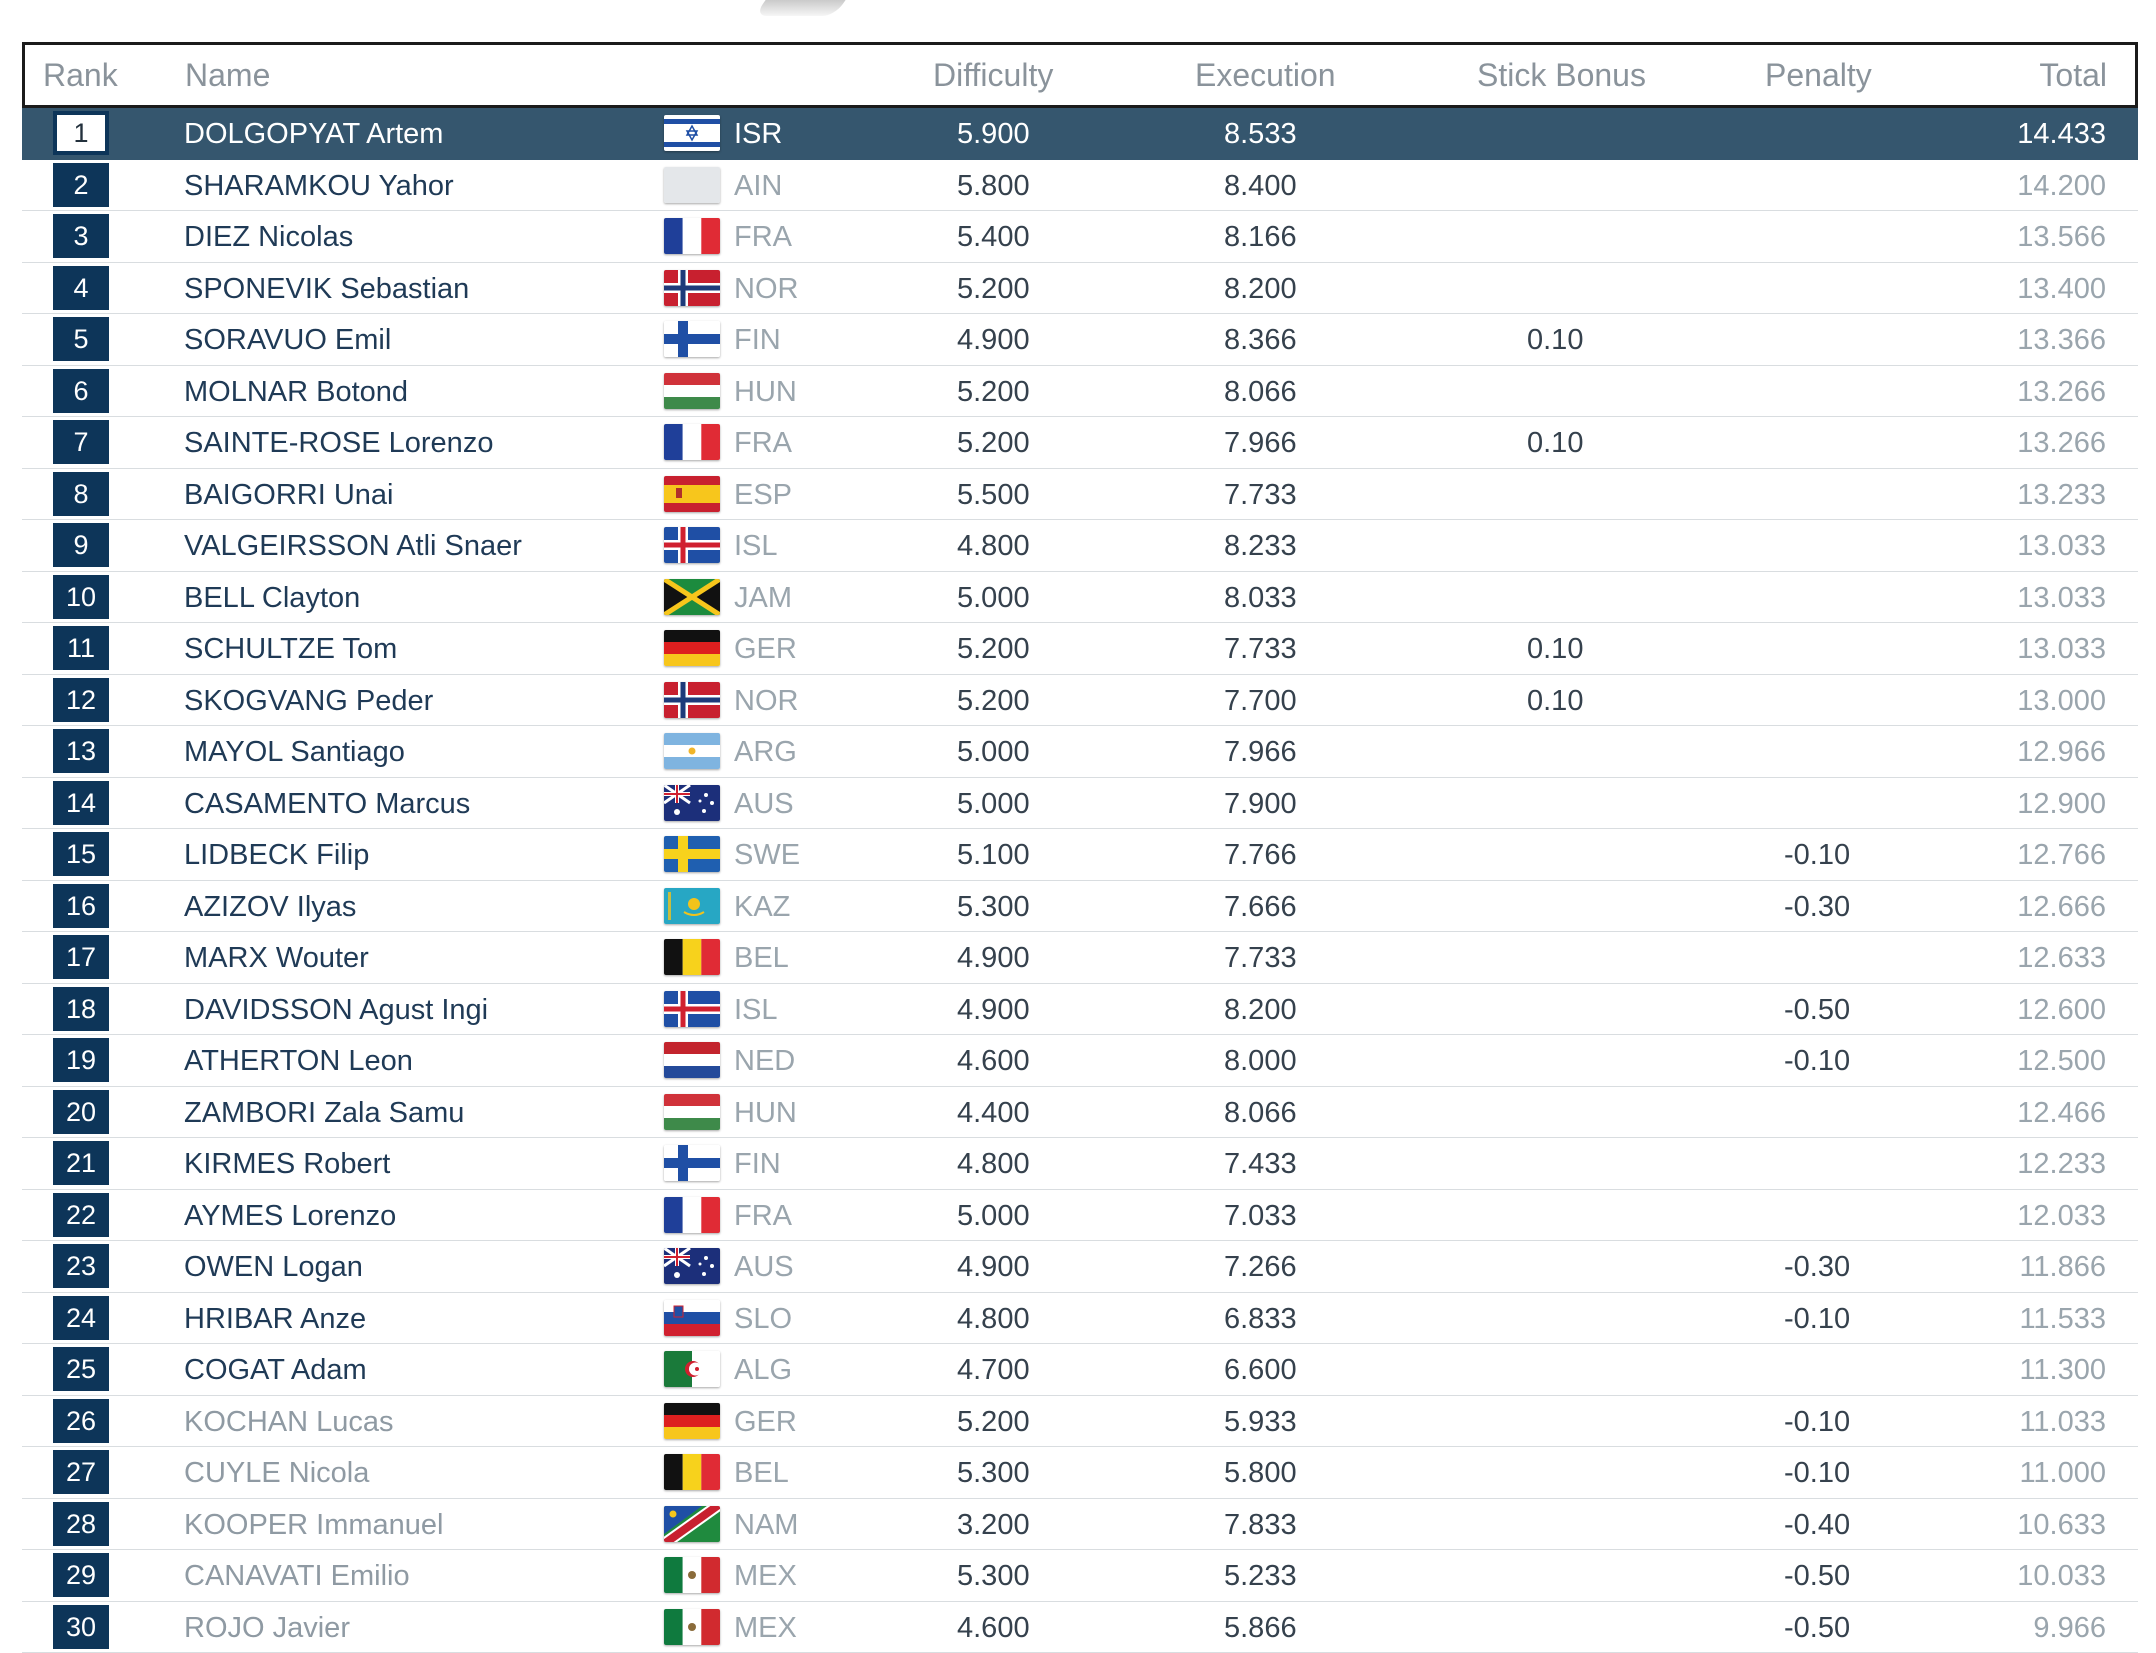  I want to click on athlete-name: COGAT Adam, so click(275, 1370).